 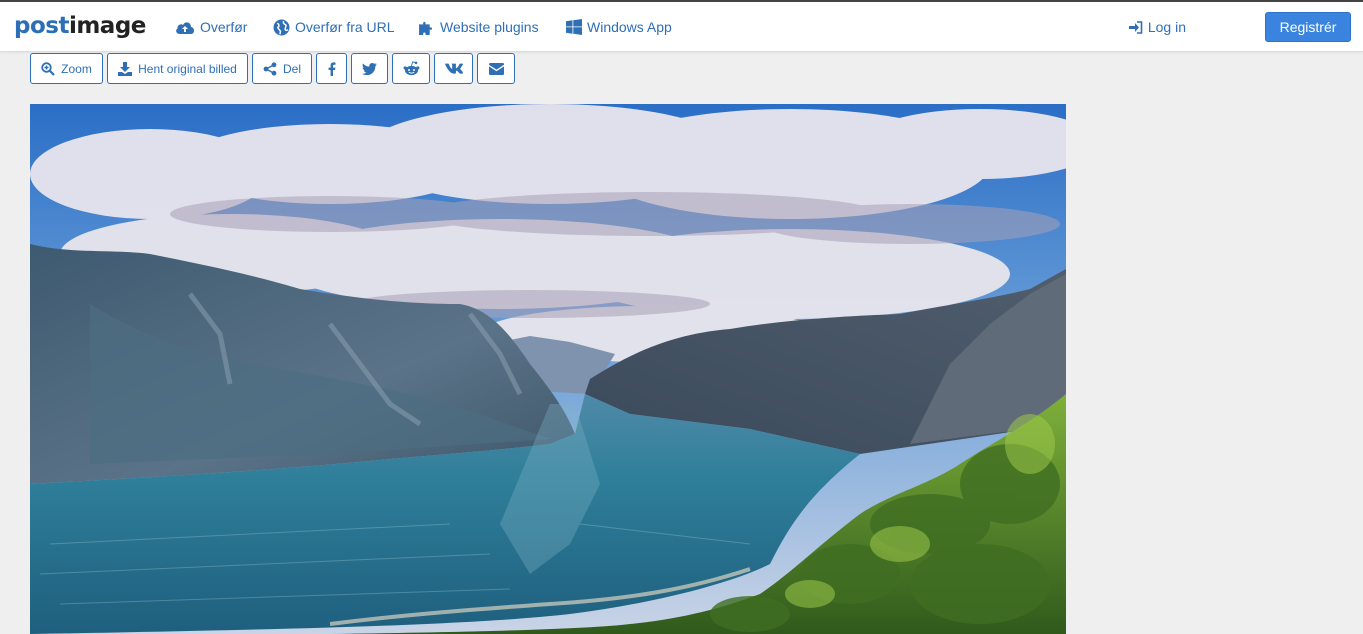 I want to click on vk-icon, so click(x=453, y=68).